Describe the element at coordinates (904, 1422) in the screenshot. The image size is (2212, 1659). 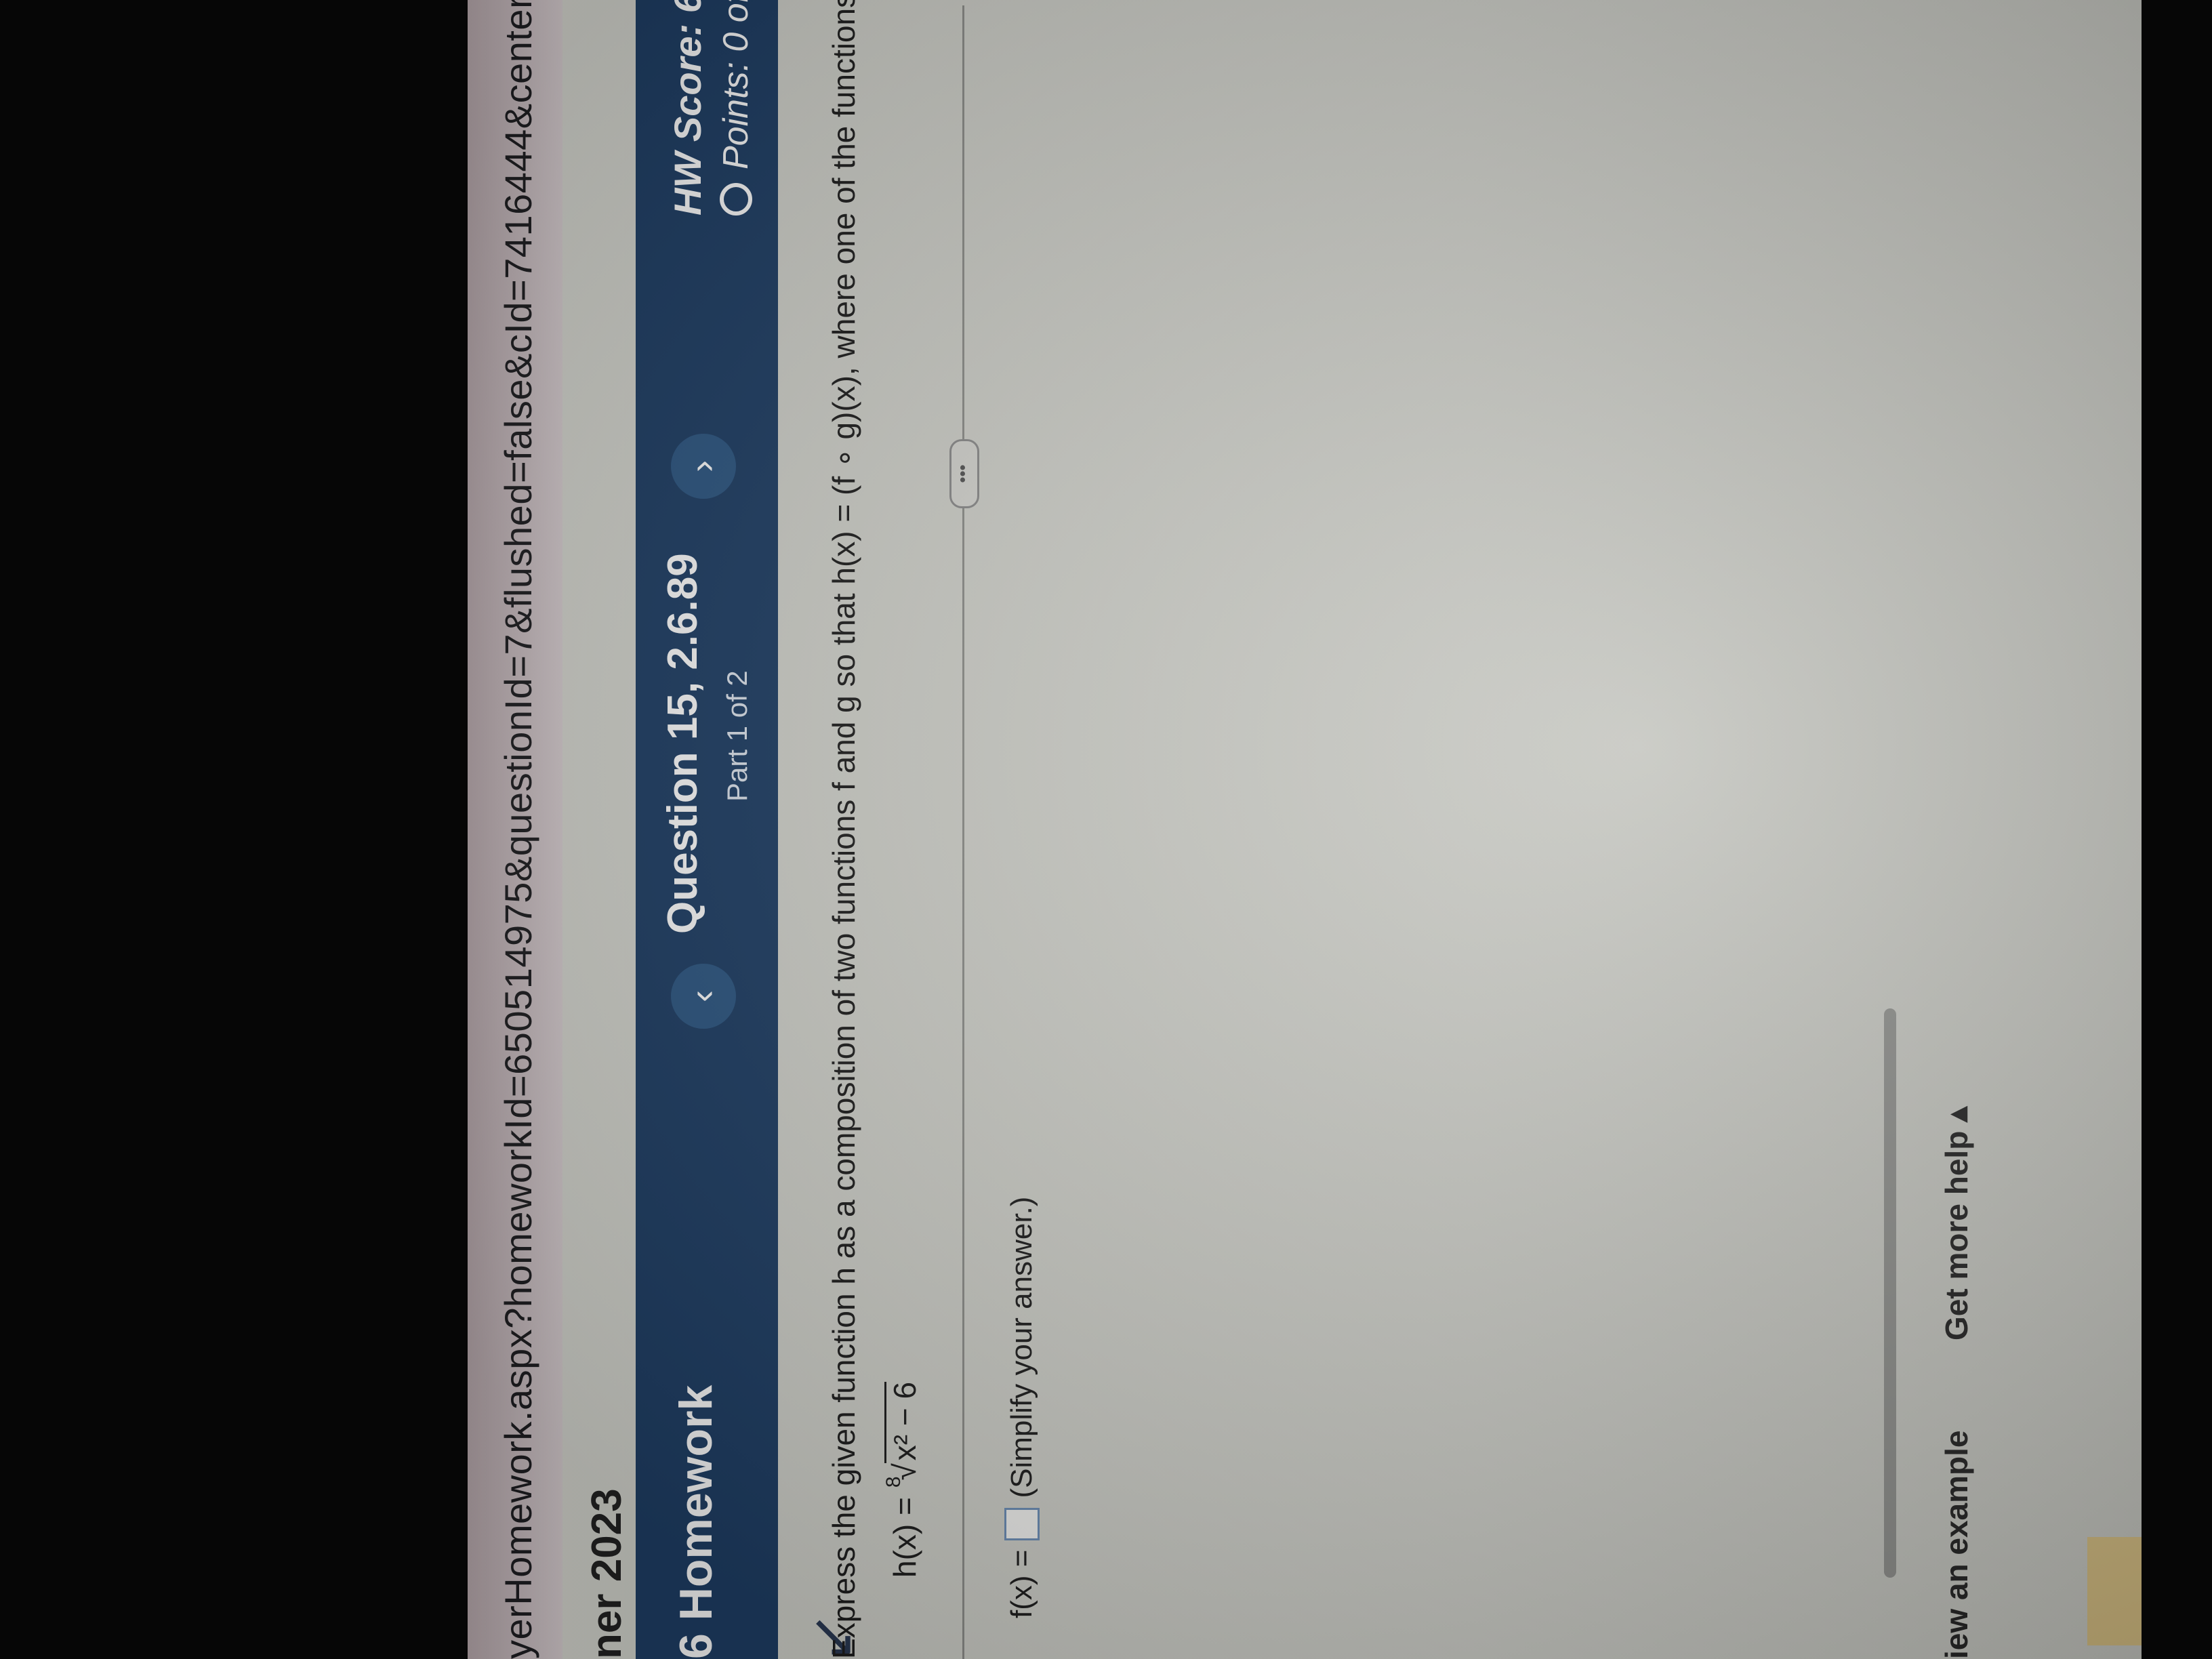
I see `radicand: x² − 6` at that location.